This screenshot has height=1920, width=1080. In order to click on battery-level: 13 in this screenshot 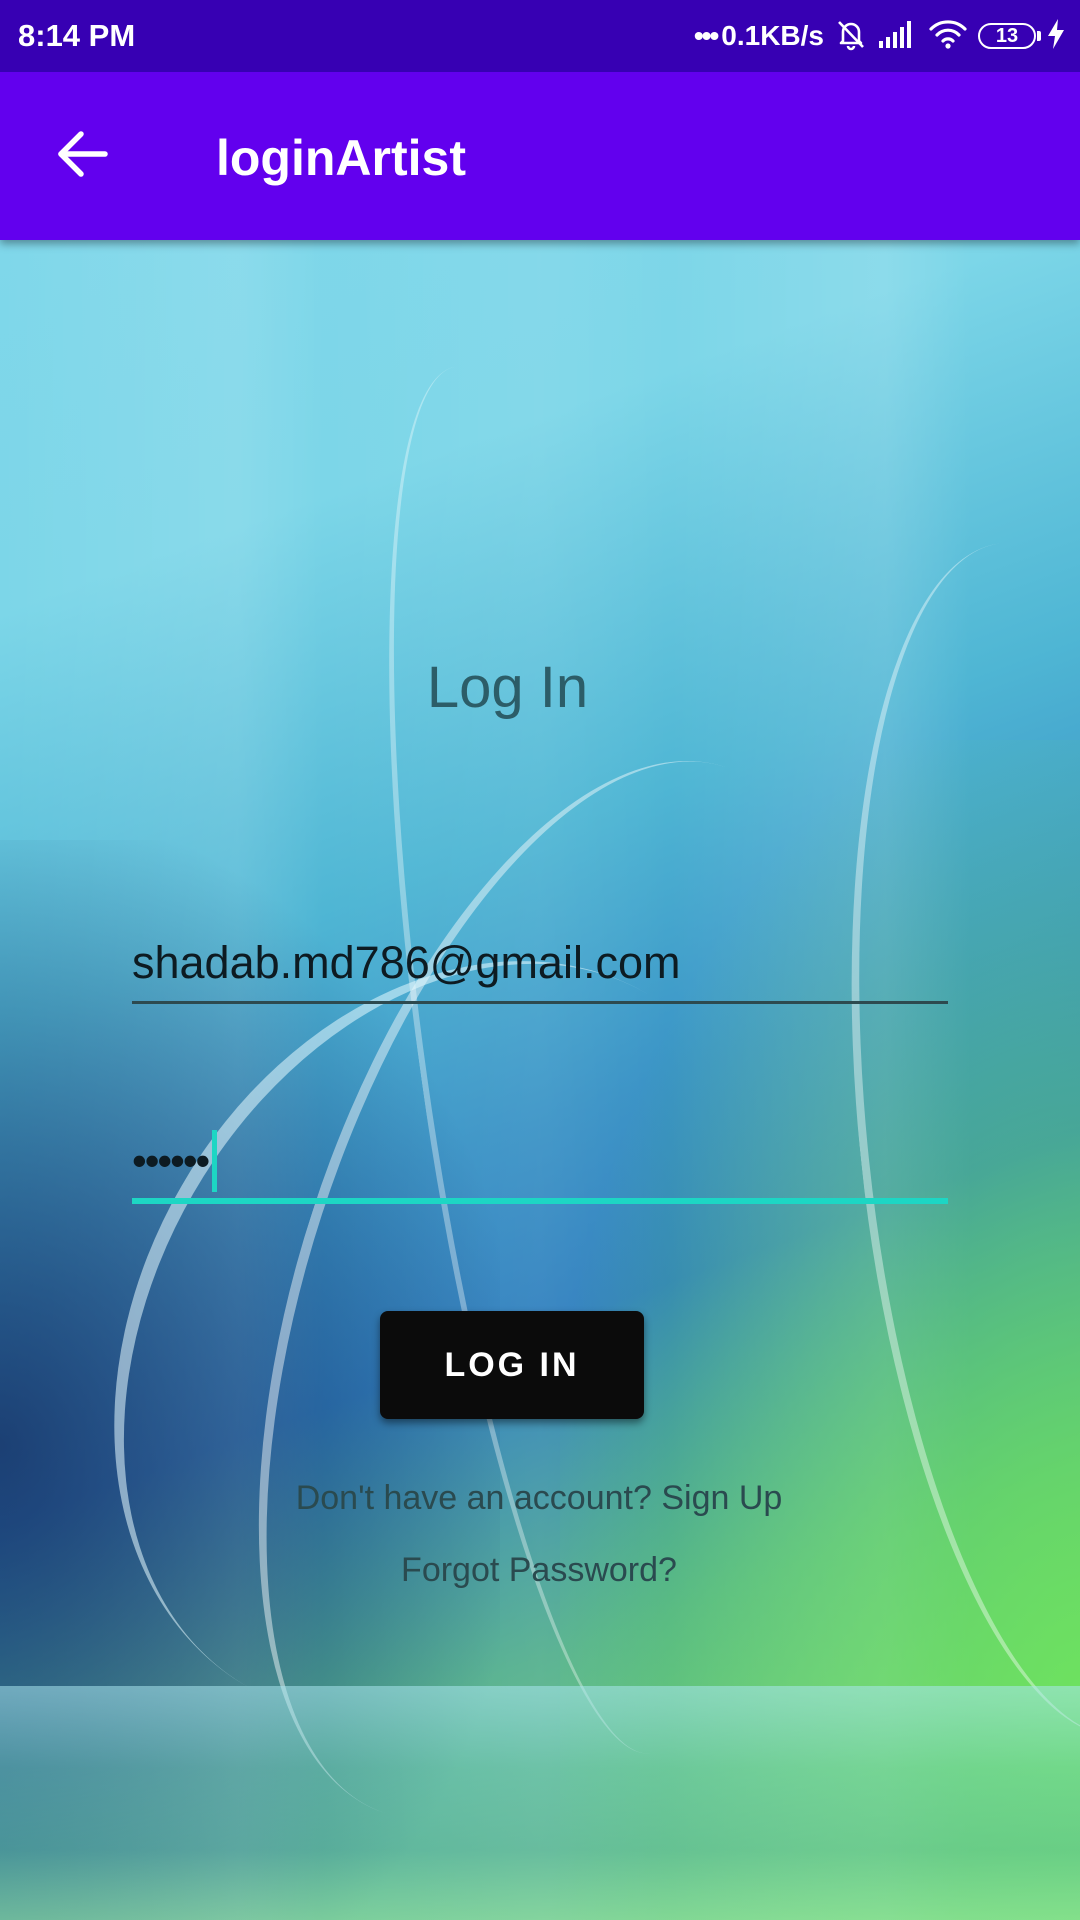, I will do `click(1007, 35)`.